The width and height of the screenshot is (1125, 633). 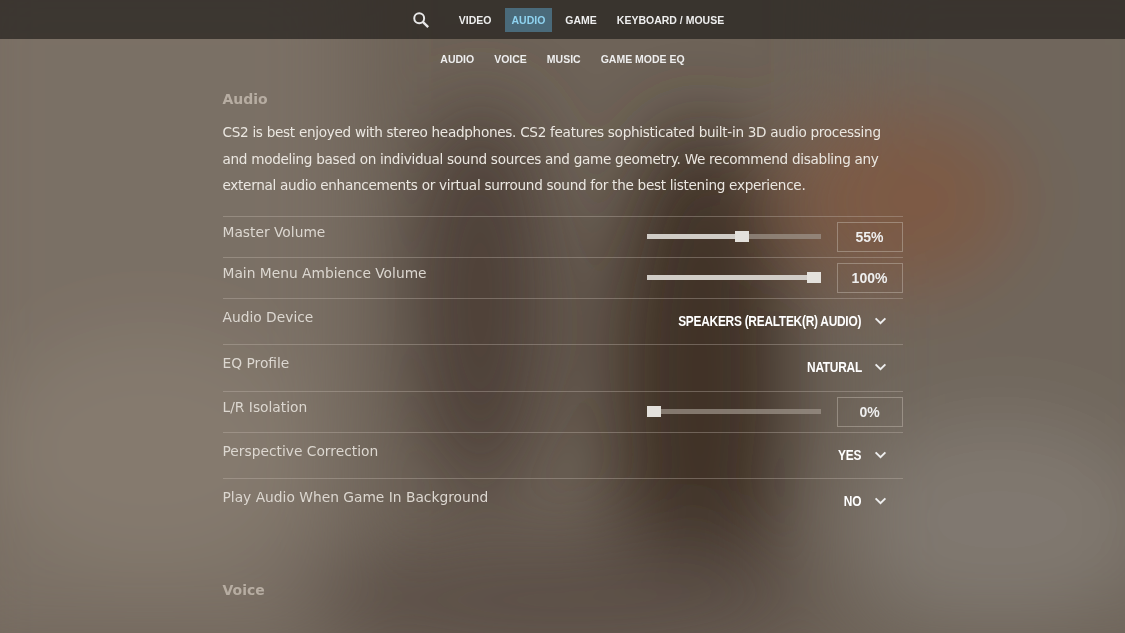 What do you see at coordinates (256, 362) in the screenshot?
I see `setting-label: EQ Profile` at bounding box center [256, 362].